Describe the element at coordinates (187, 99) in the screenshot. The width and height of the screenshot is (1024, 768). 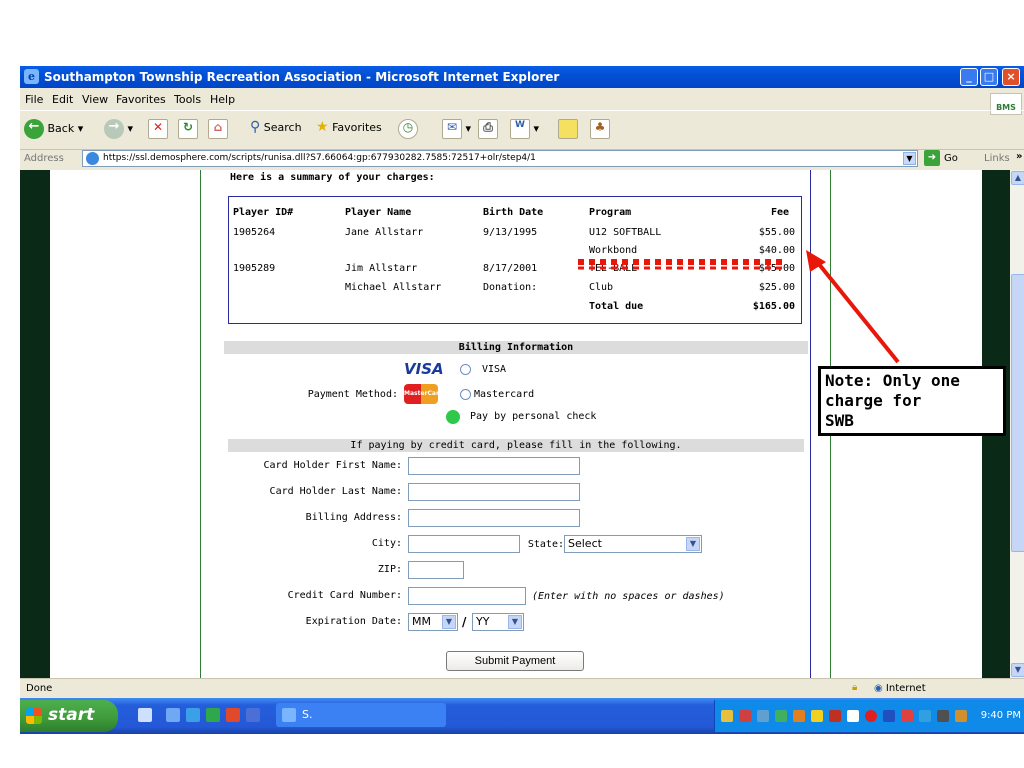
I see `menu-tools: Tools` at that location.